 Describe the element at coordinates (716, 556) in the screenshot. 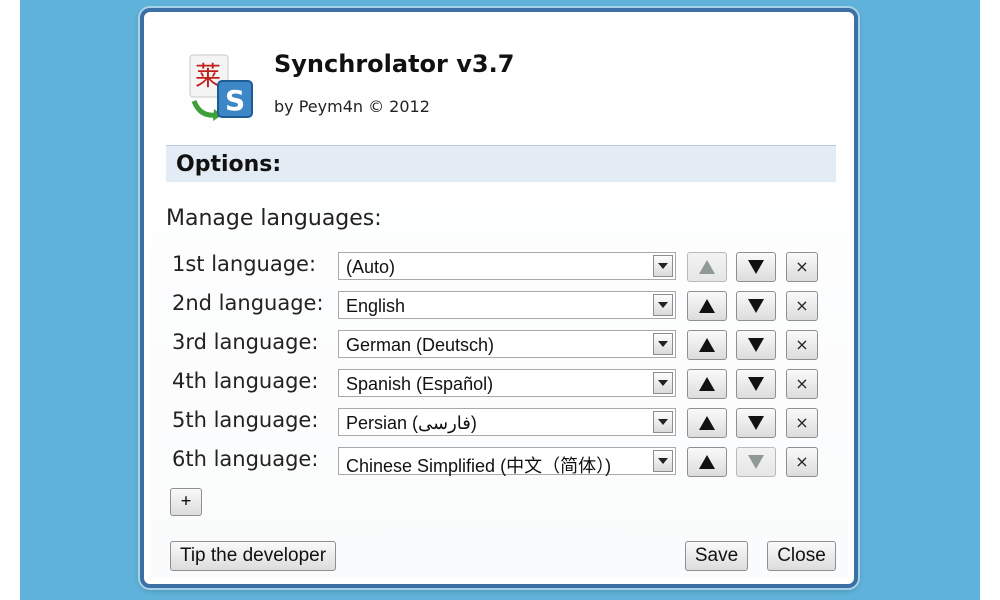

I see `save-button: Save` at that location.